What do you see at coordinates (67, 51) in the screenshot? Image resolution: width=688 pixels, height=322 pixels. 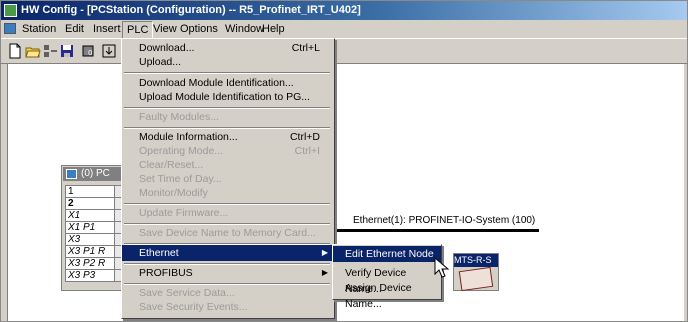 I see `save-icon` at bounding box center [67, 51].